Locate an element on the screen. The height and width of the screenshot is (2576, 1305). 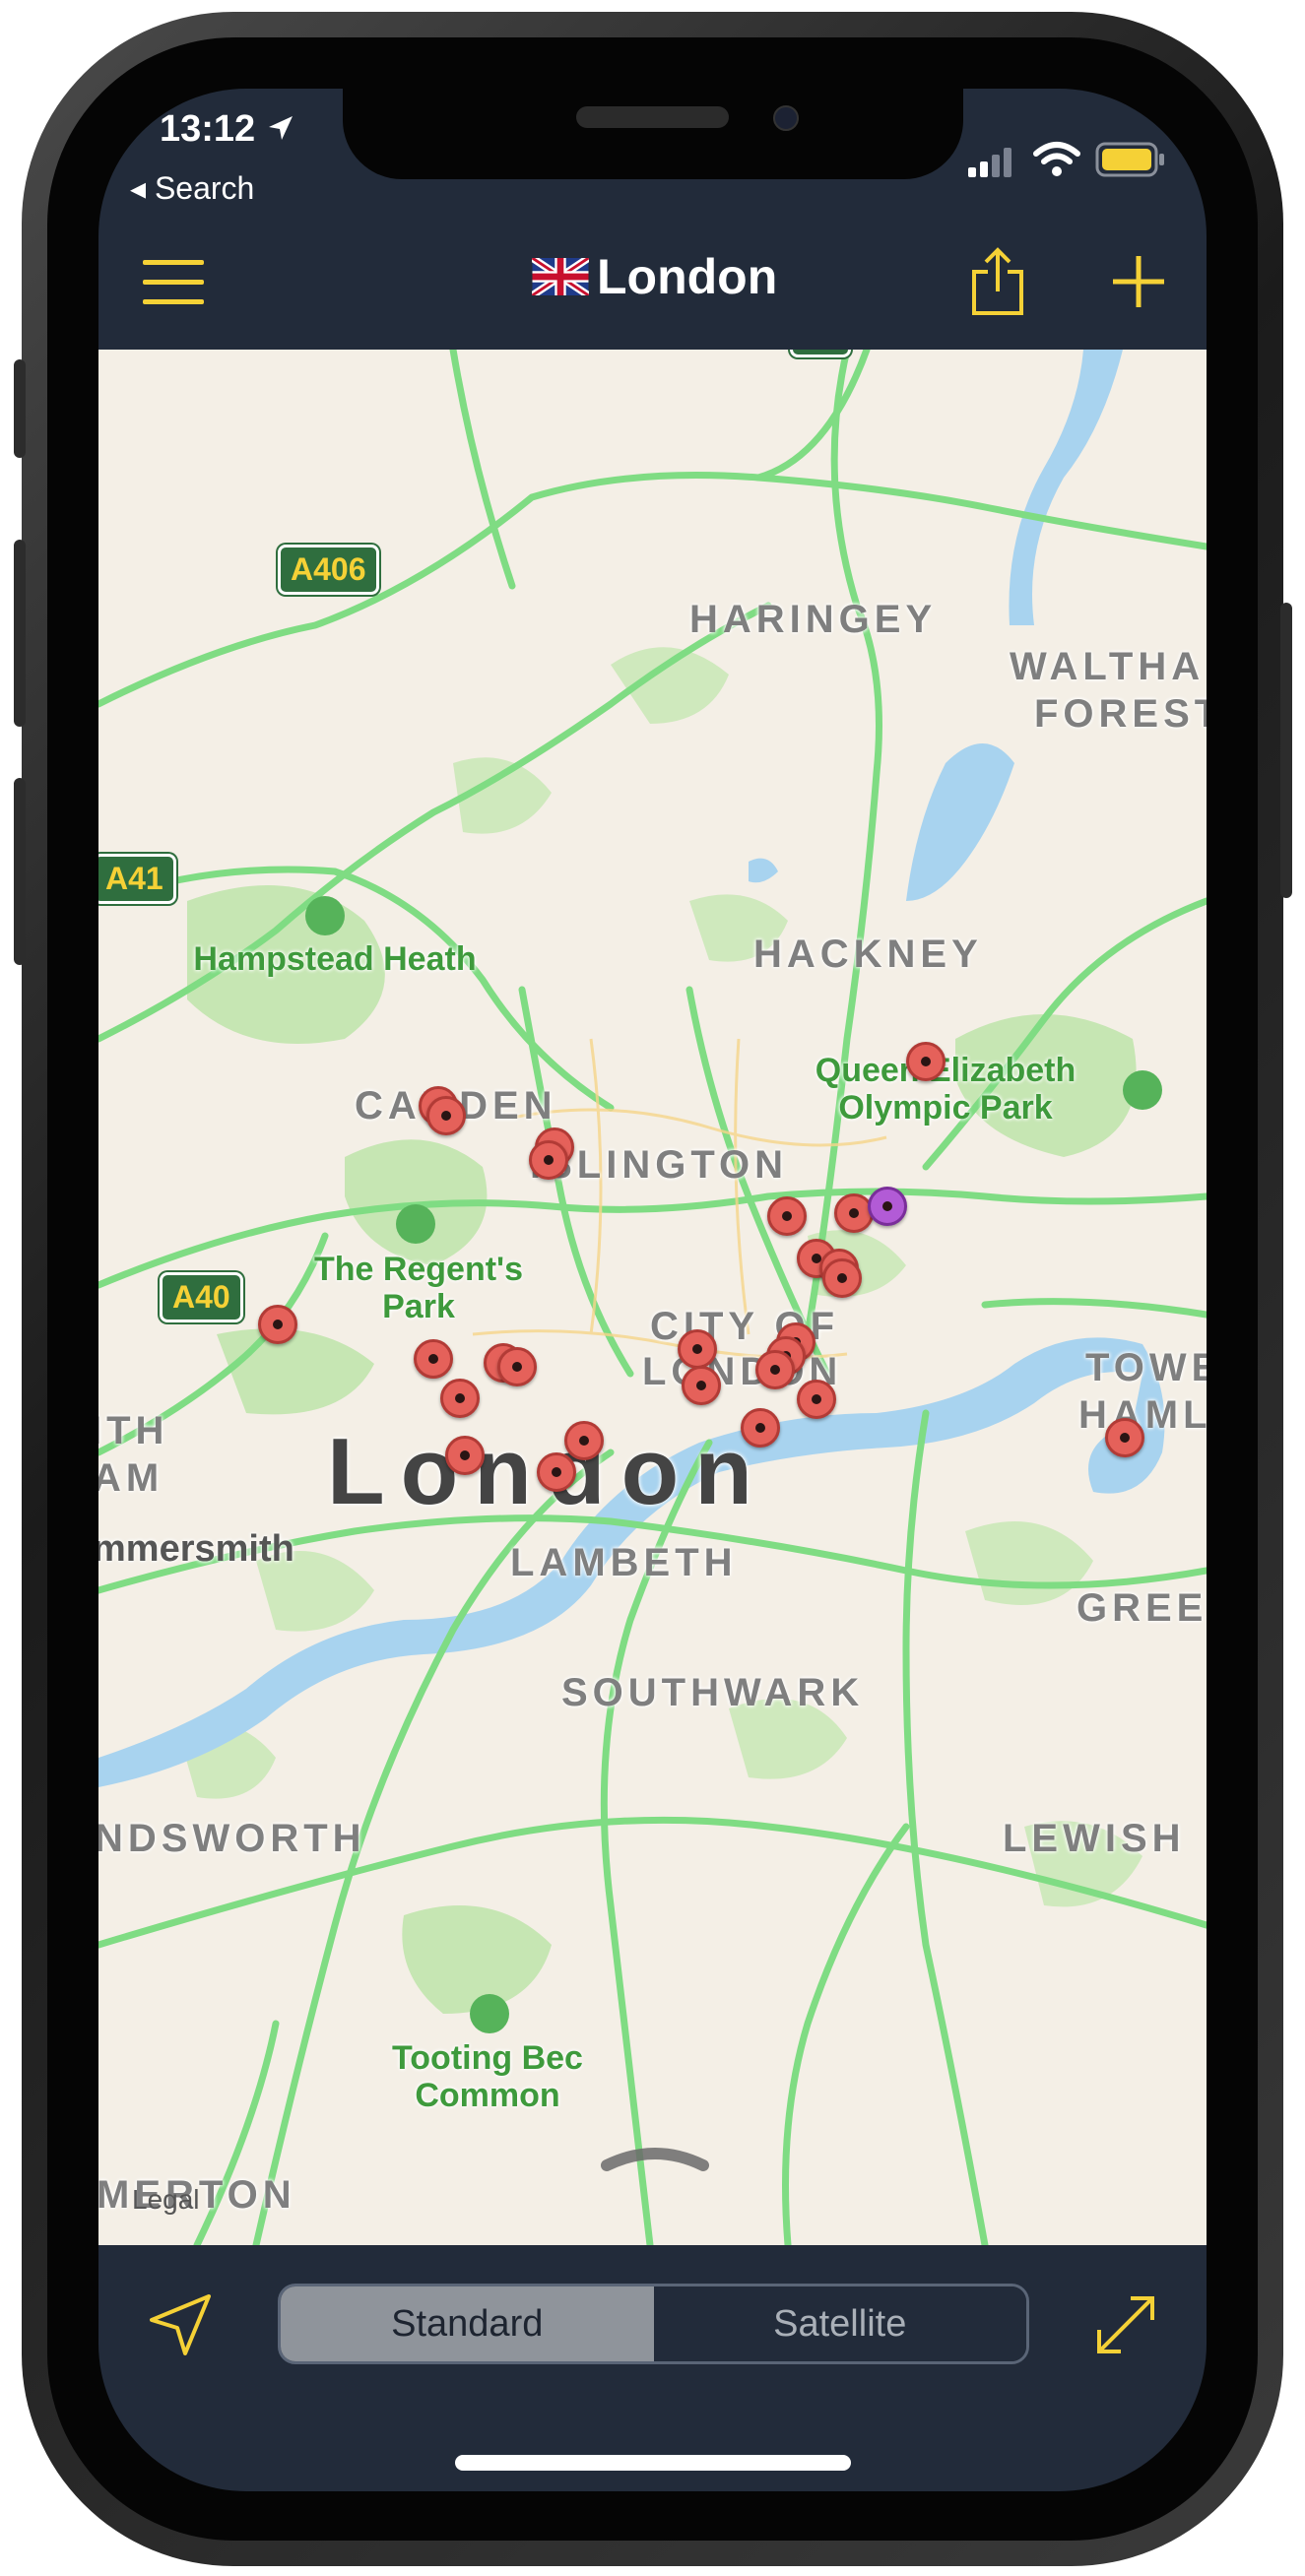
legal-link: Legal is located at coordinates (166, 2200).